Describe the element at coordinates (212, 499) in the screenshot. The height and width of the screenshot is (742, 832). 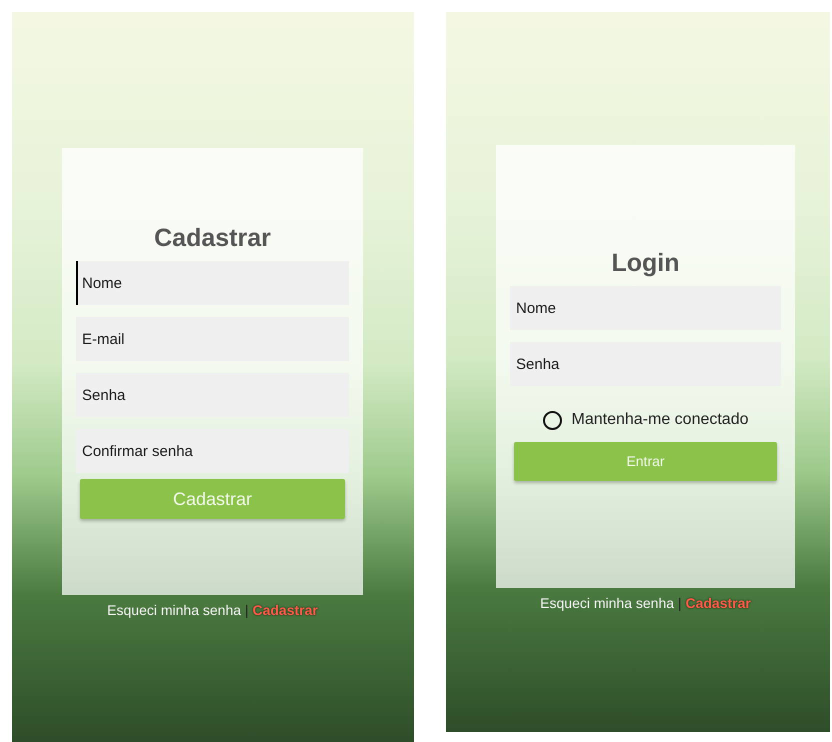
I see `submit-button: Cadastrar` at that location.